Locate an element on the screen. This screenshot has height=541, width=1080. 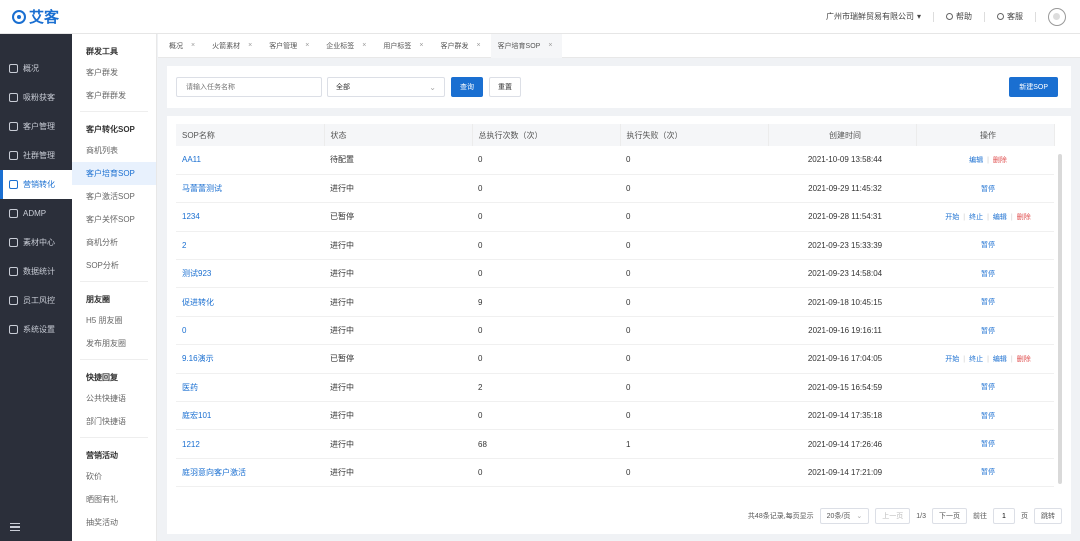
task-name-input is located at coordinates (249, 87).